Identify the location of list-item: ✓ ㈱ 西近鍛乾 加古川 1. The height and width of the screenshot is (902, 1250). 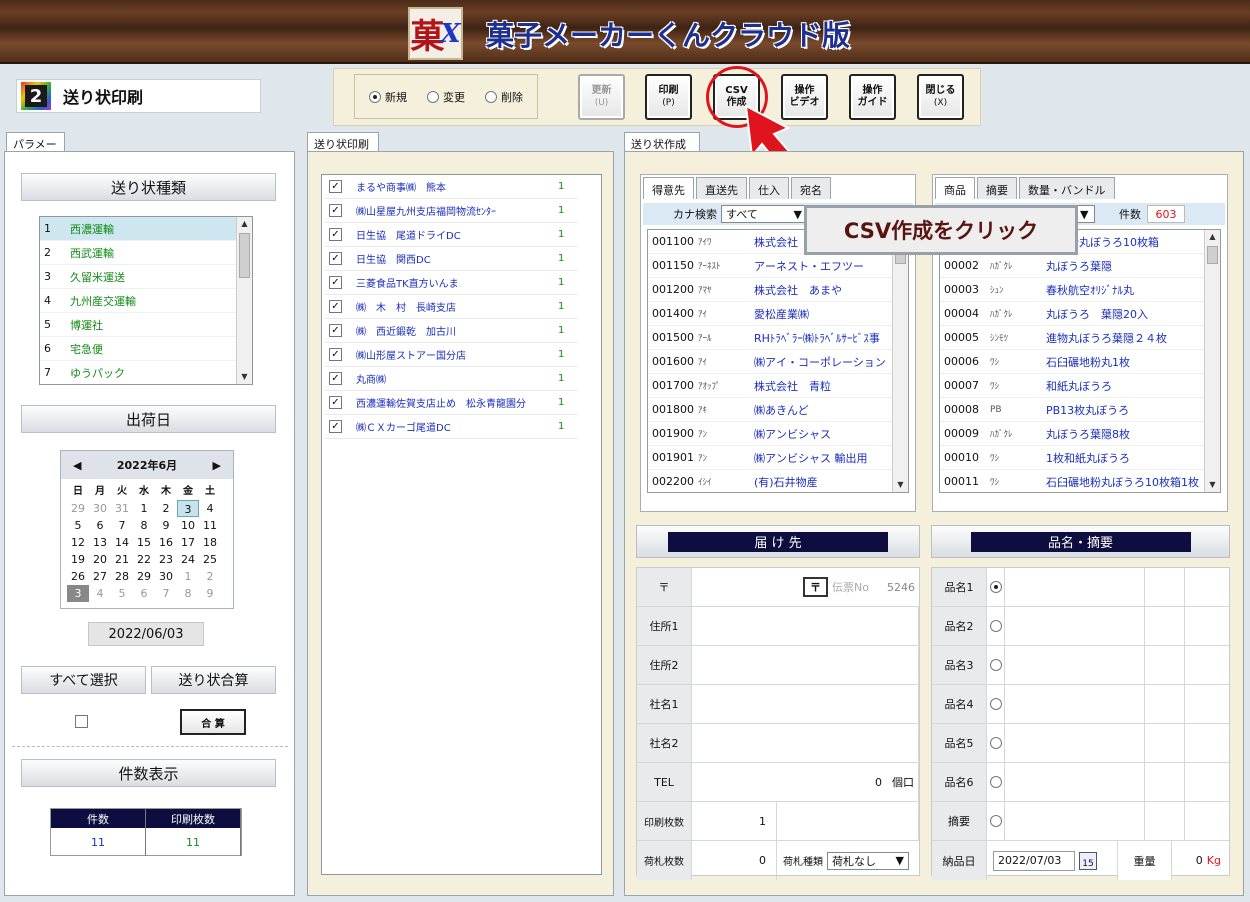
(451, 331).